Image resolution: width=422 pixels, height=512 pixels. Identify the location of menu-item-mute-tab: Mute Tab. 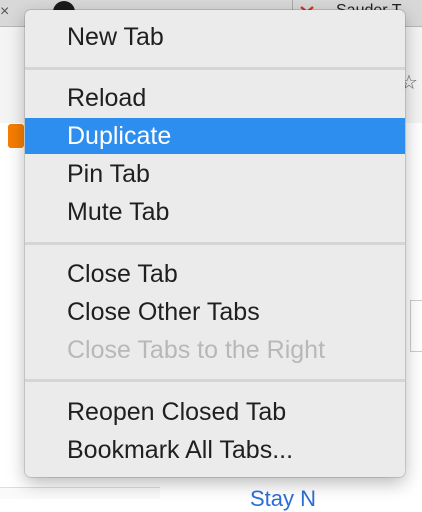
(215, 212).